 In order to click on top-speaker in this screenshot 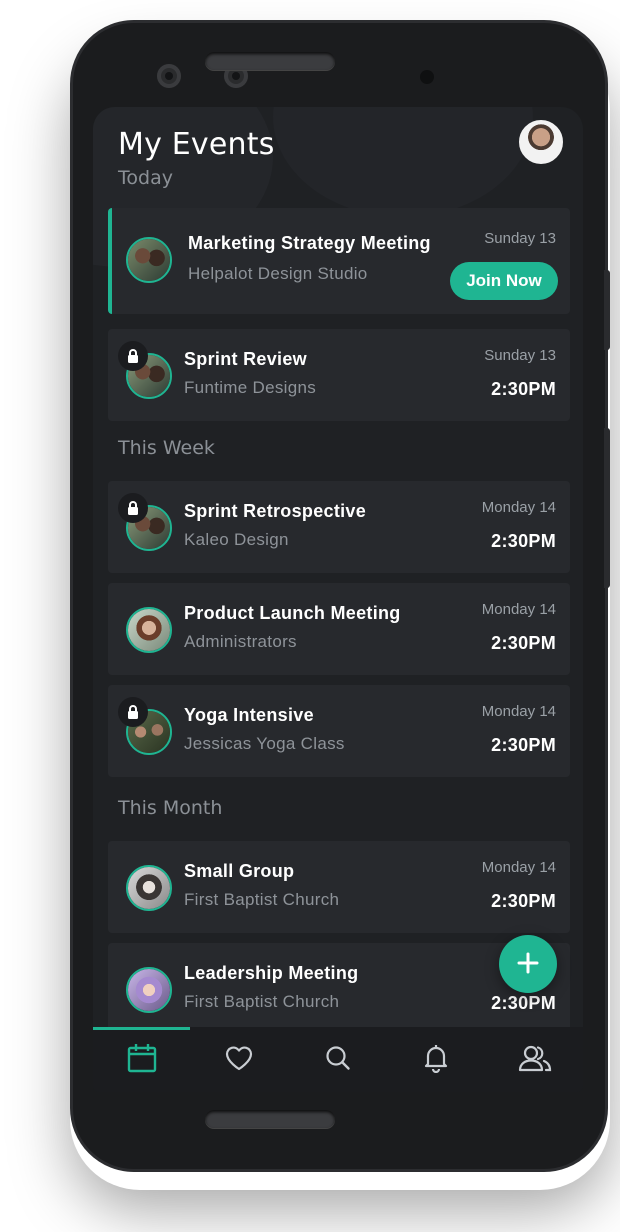, I will do `click(270, 61)`.